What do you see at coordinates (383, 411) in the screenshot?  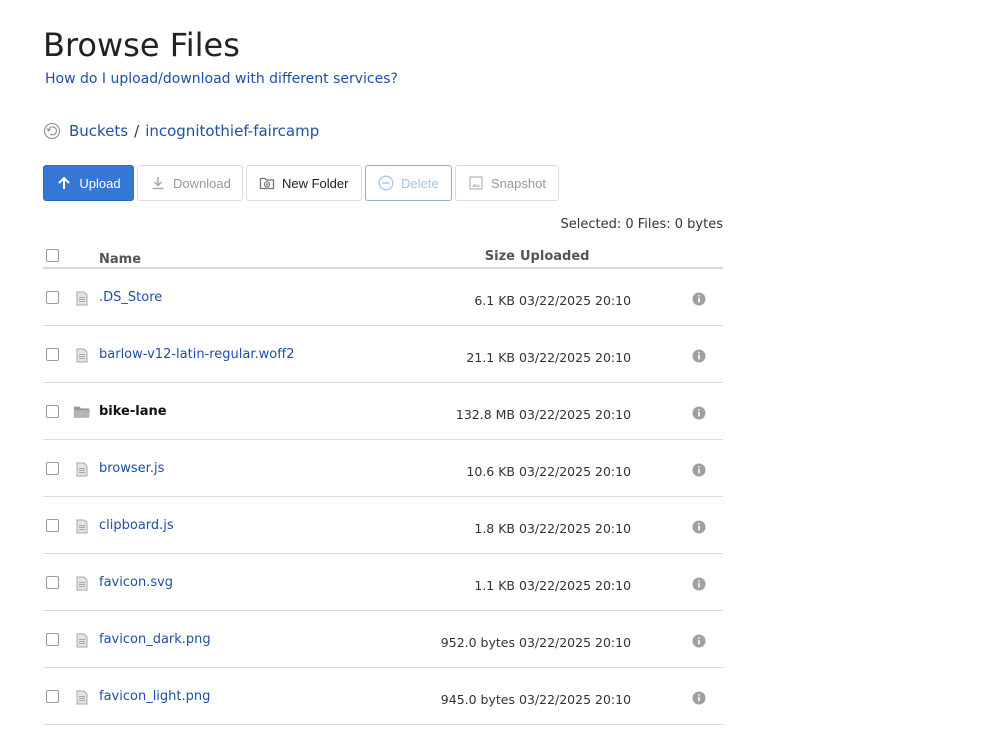 I see `table-row: bike-lane 132.8 MB 03/22/2025 20:10` at bounding box center [383, 411].